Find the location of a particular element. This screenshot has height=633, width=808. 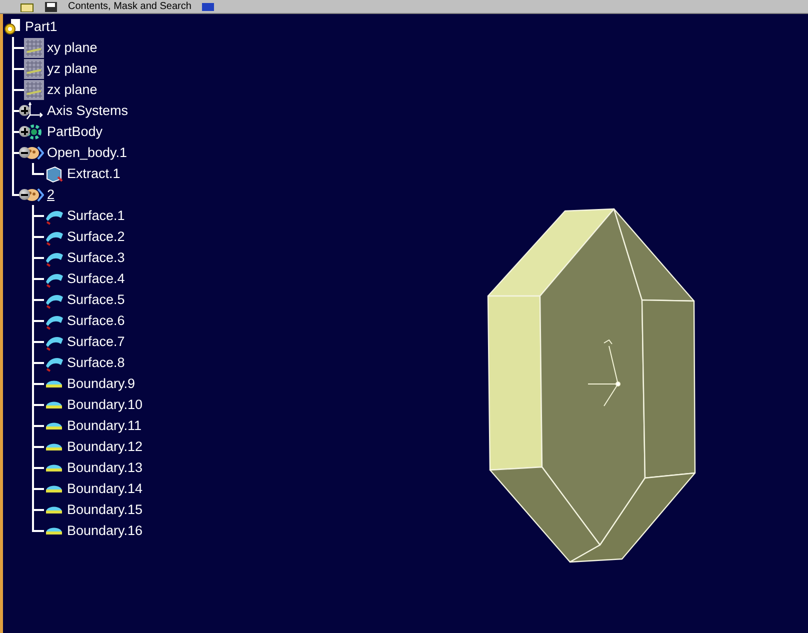

save-icon is located at coordinates (51, 7).